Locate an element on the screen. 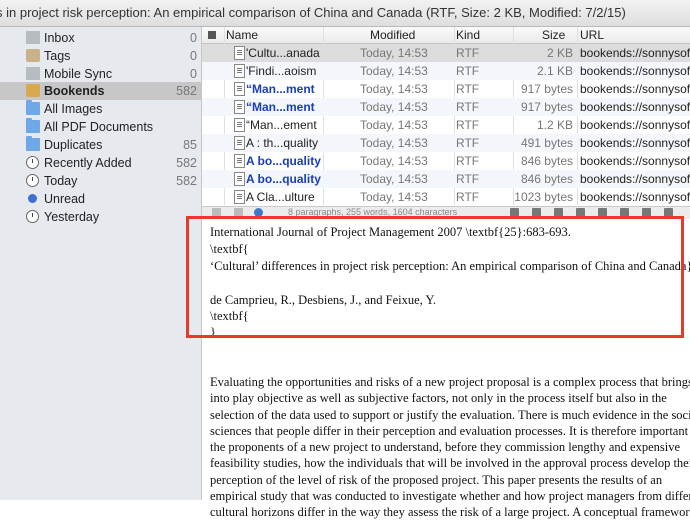 The height and width of the screenshot is (521, 690). sidebar-item-unread: Unread is located at coordinates (100, 199).